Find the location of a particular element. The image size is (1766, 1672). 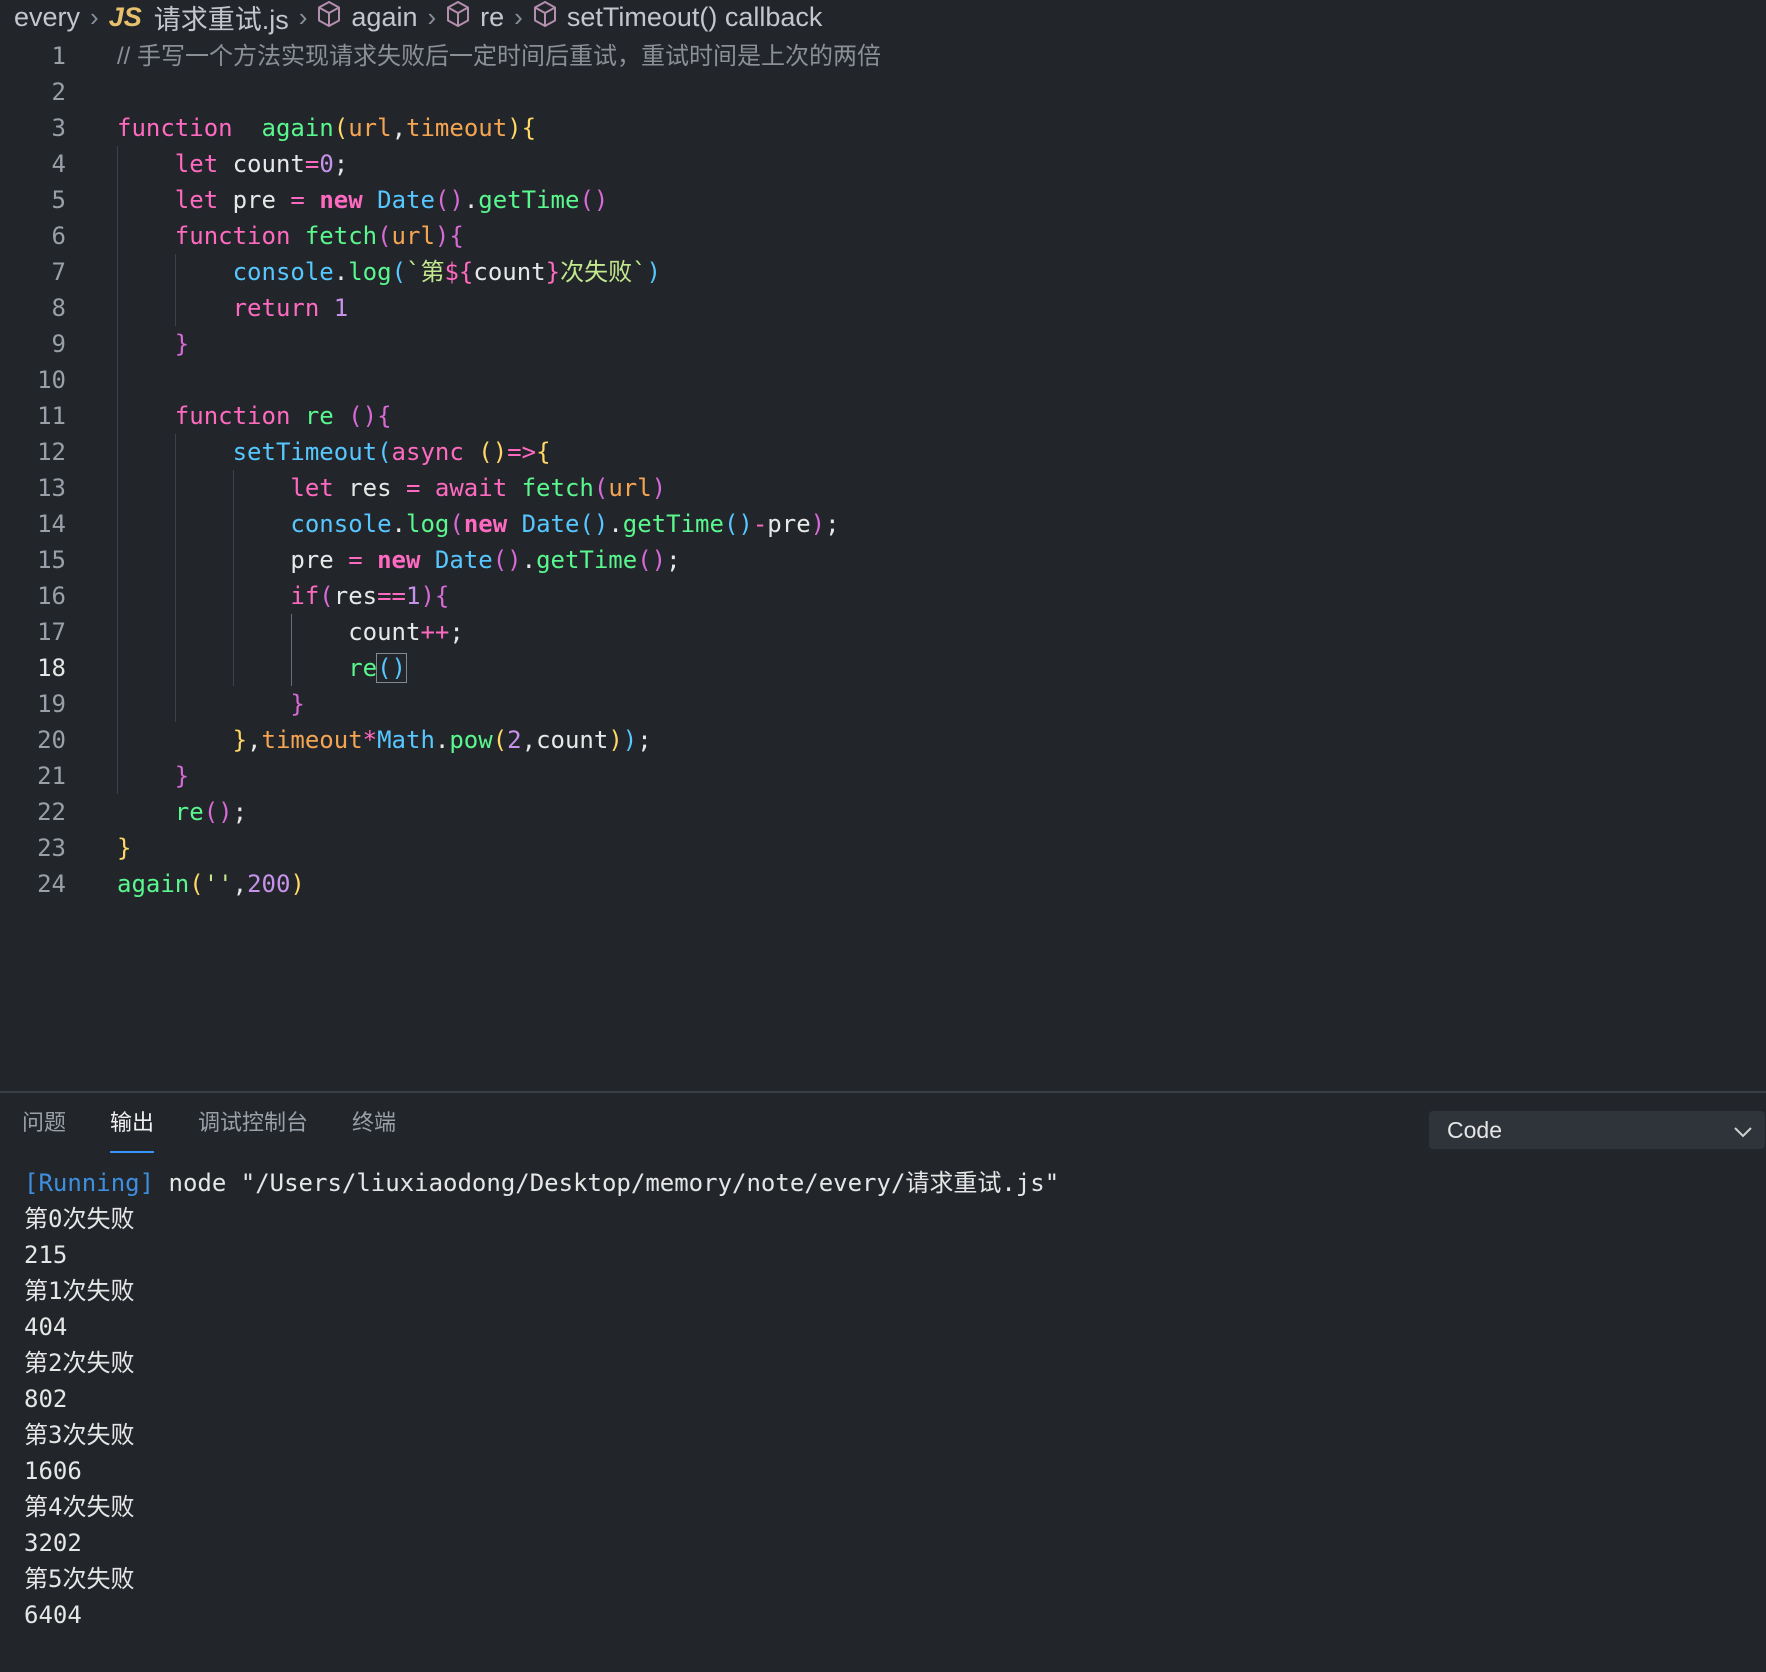

tab-output: 输出 is located at coordinates (132, 1123).